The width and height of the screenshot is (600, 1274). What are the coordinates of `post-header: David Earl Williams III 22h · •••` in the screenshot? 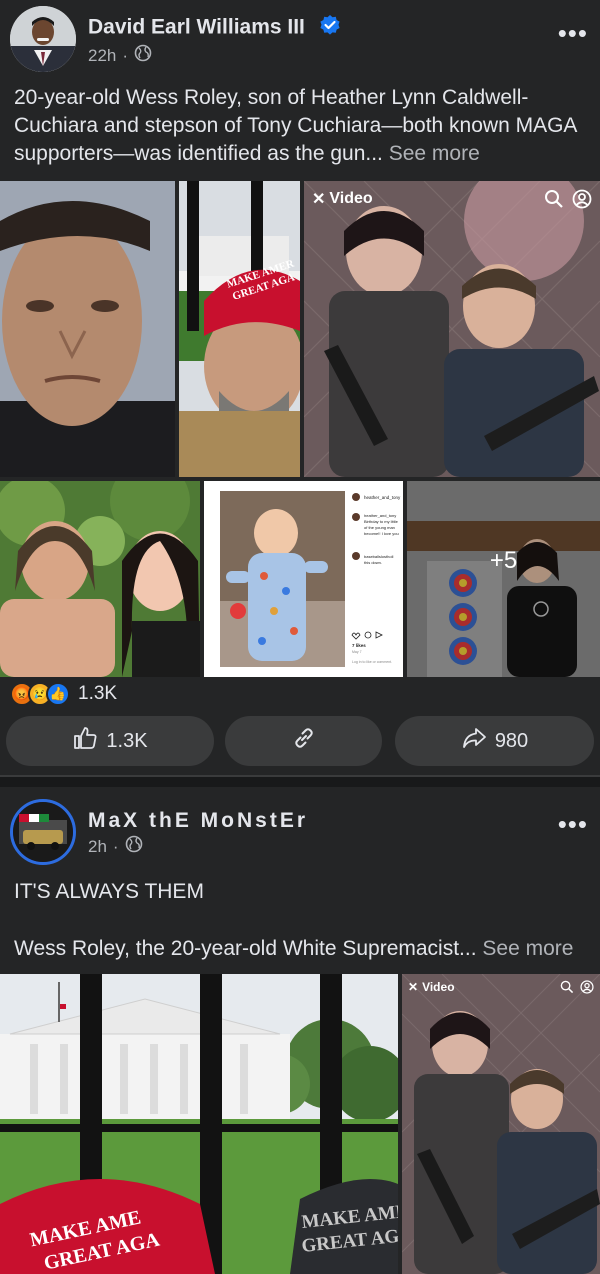 It's located at (300, 39).